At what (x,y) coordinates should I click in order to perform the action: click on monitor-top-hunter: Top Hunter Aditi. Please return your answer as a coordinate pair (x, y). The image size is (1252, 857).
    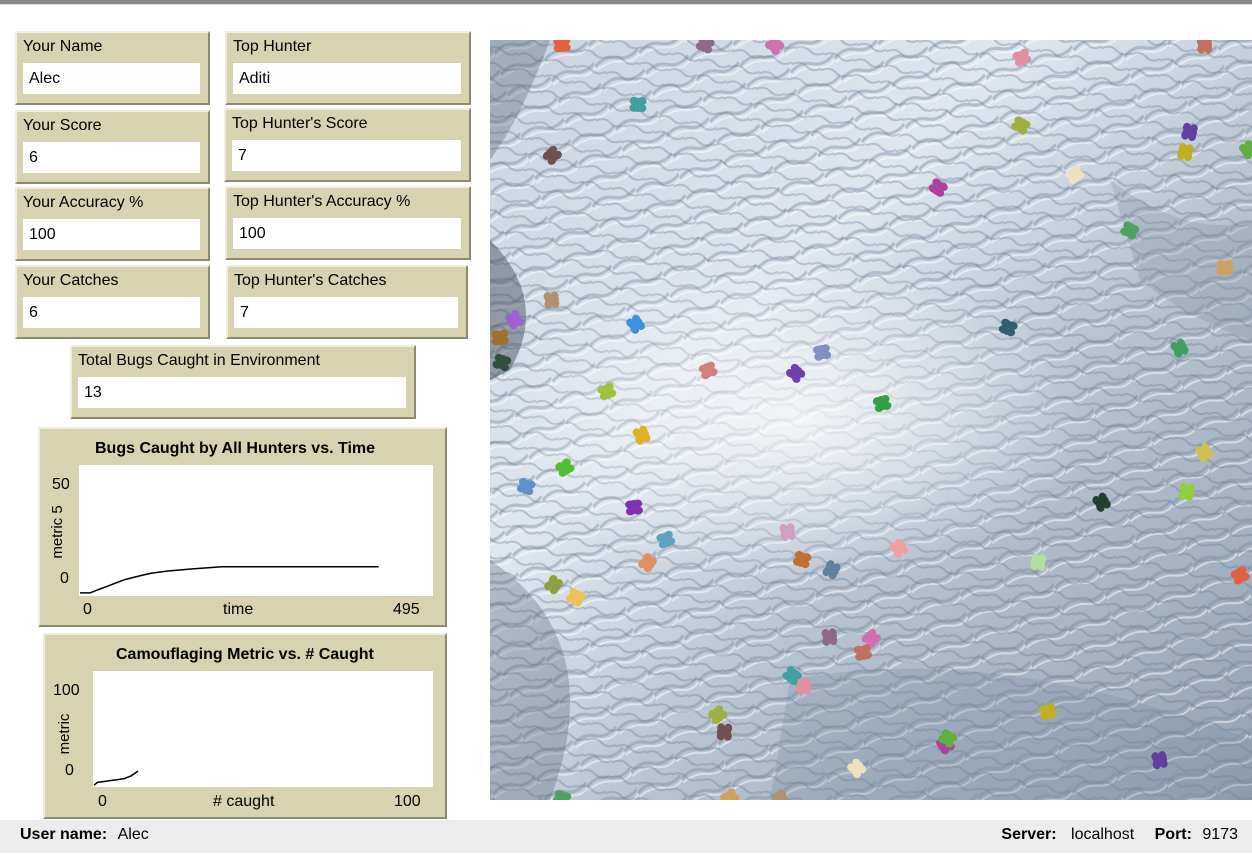
    Looking at the image, I should click on (348, 68).